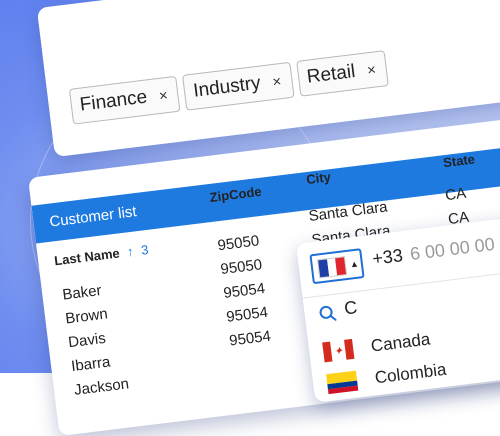 The height and width of the screenshot is (436, 500). I want to click on list-title: Customer list, so click(93, 217).